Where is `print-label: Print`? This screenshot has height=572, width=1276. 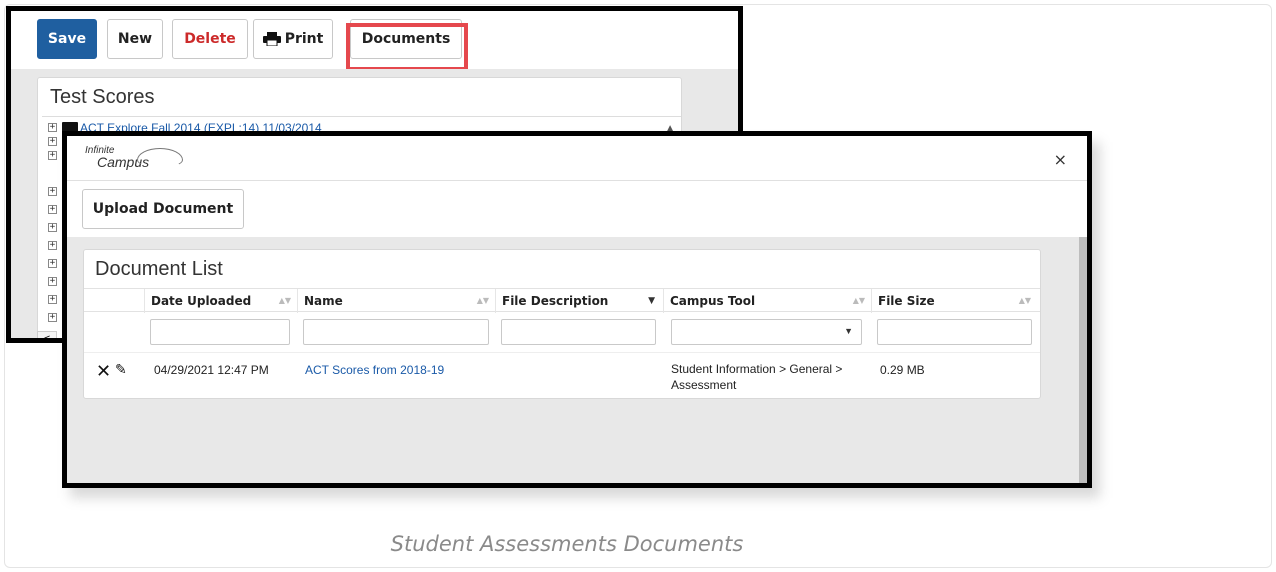 print-label: Print is located at coordinates (304, 39).